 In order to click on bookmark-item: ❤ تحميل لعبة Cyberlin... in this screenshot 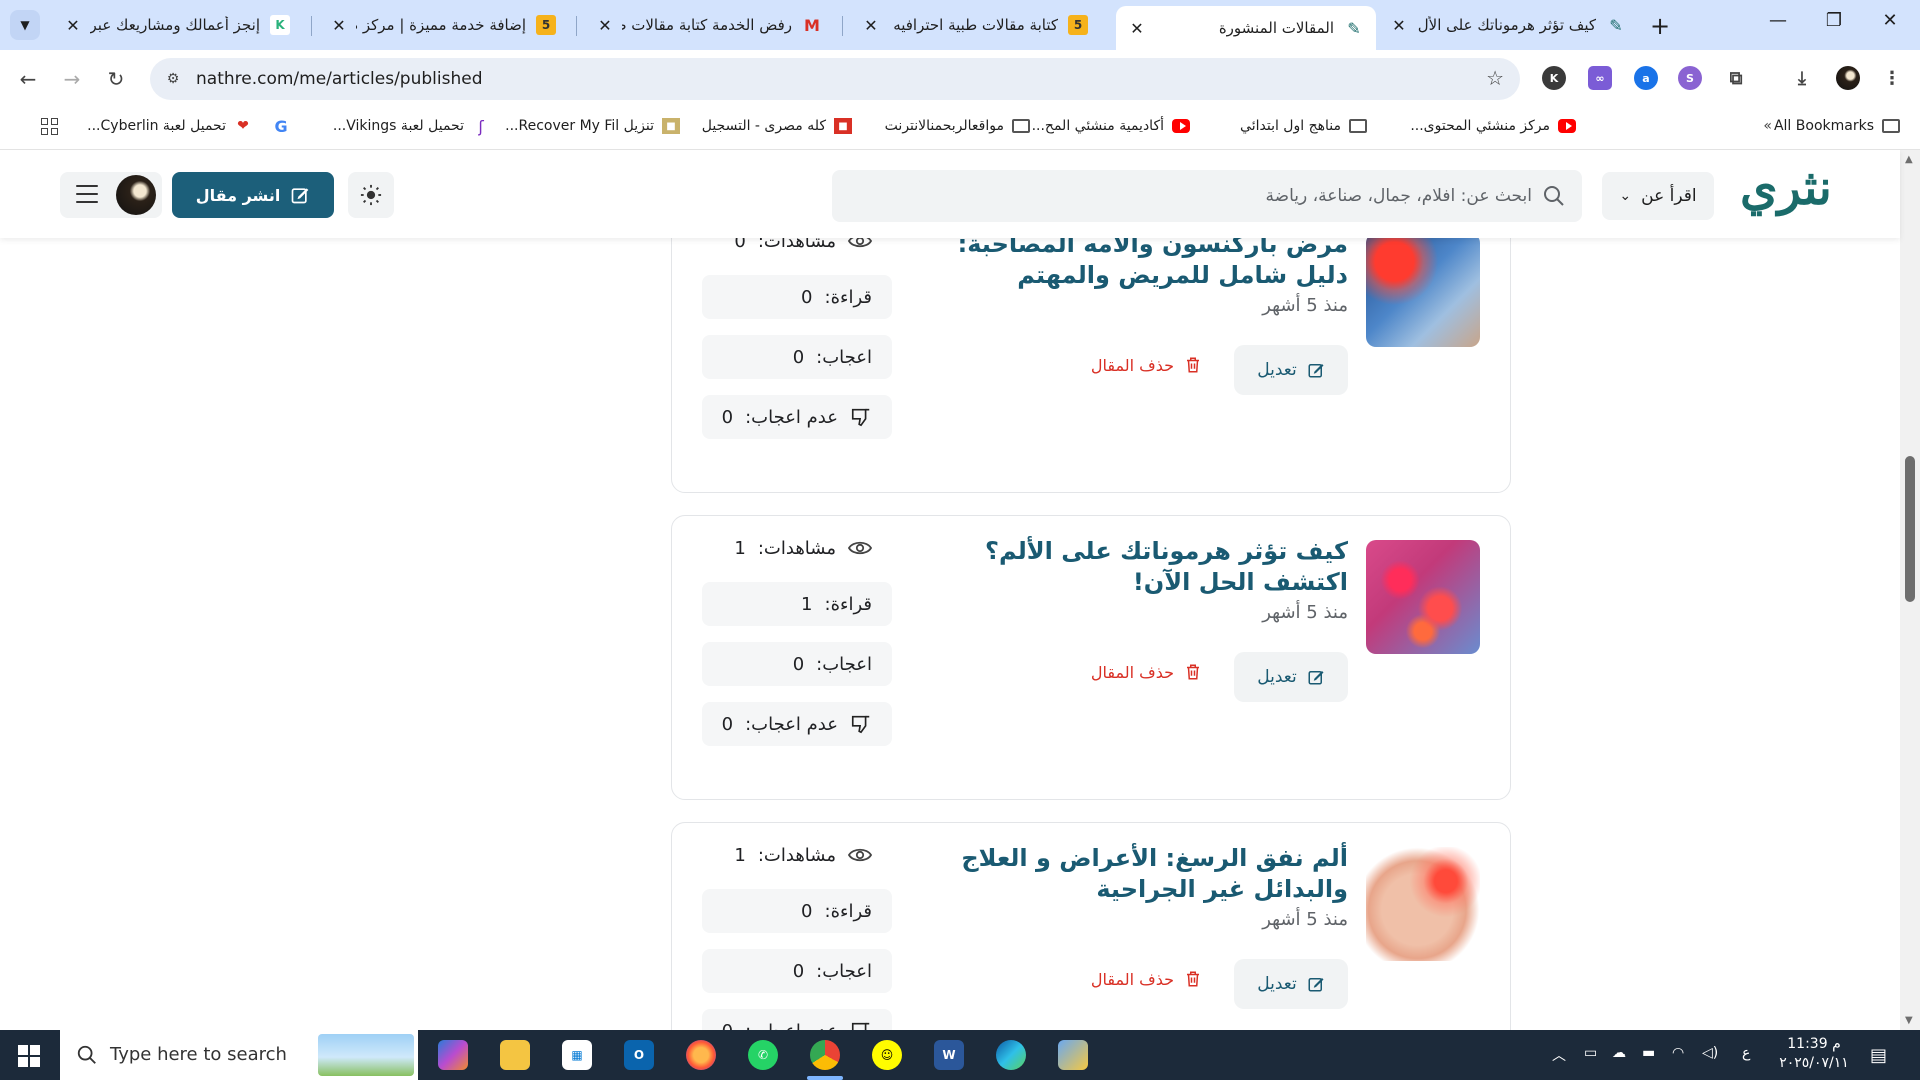, I will do `click(169, 126)`.